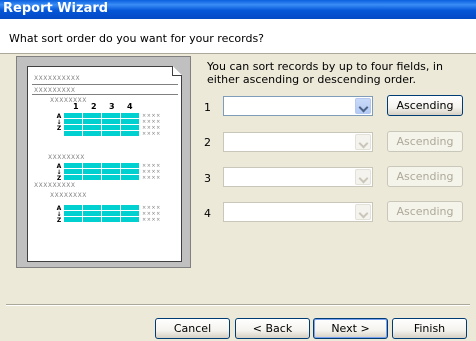  What do you see at coordinates (56, 8) in the screenshot?
I see `window-title: Report Wizard` at bounding box center [56, 8].